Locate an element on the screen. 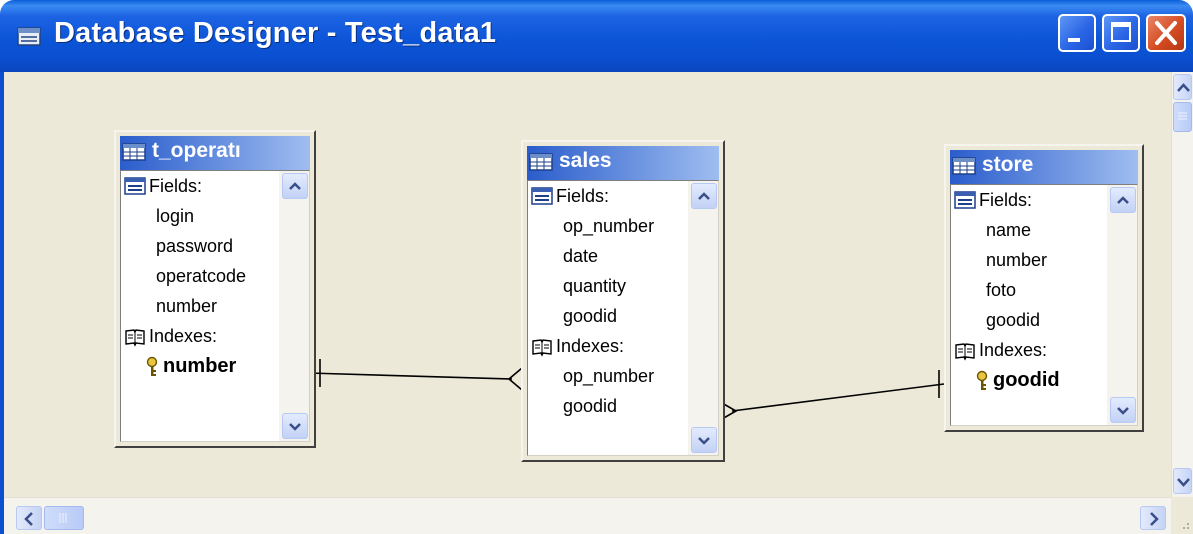 The image size is (1193, 534). maximize-button is located at coordinates (1121, 33).